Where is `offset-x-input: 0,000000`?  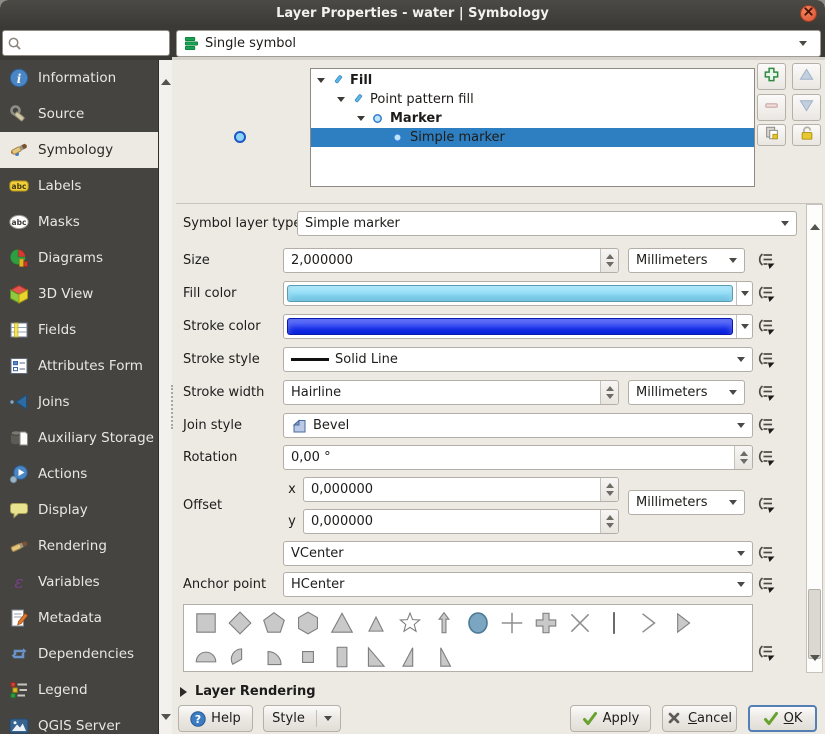 offset-x-input: 0,000000 is located at coordinates (461, 489).